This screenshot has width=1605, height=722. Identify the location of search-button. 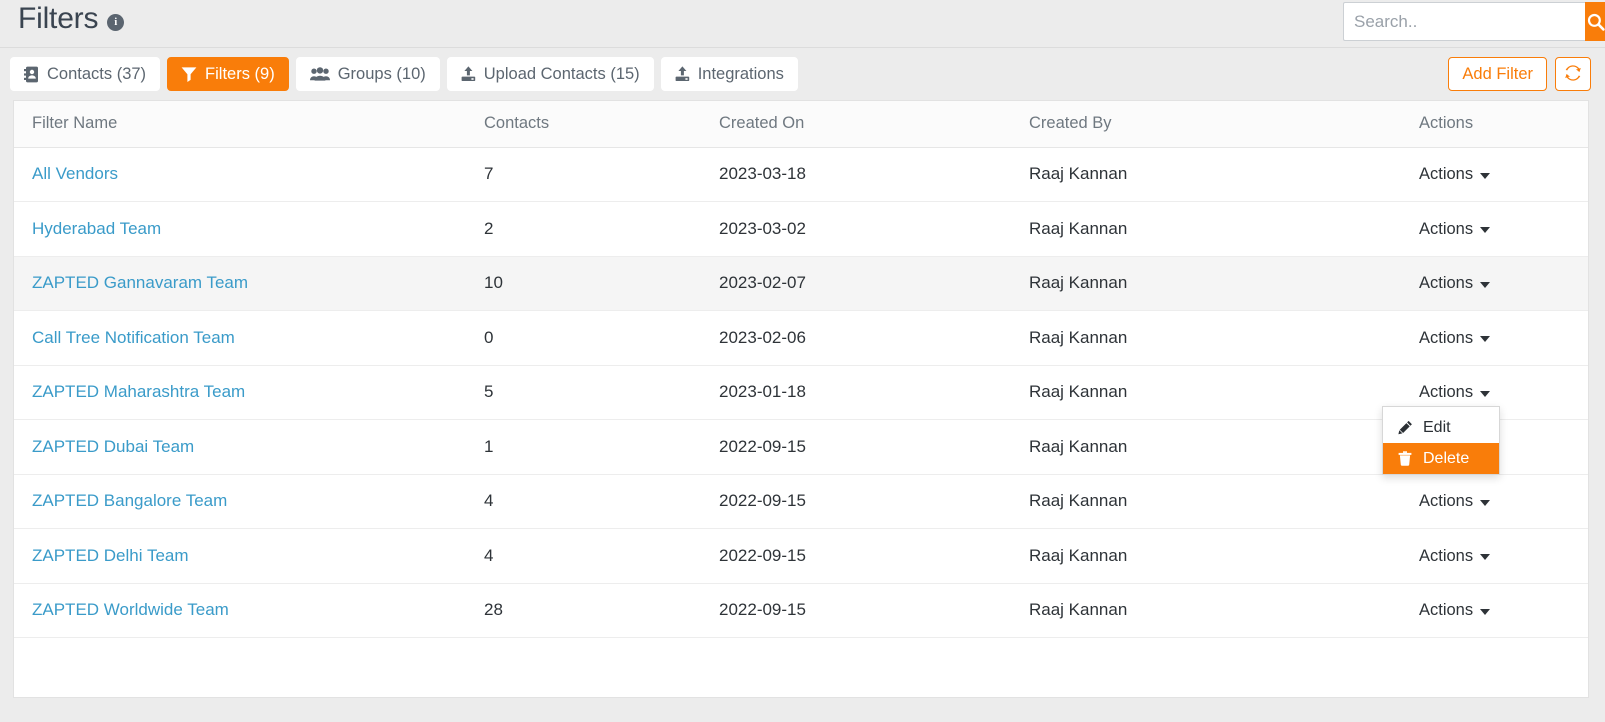
(1595, 21).